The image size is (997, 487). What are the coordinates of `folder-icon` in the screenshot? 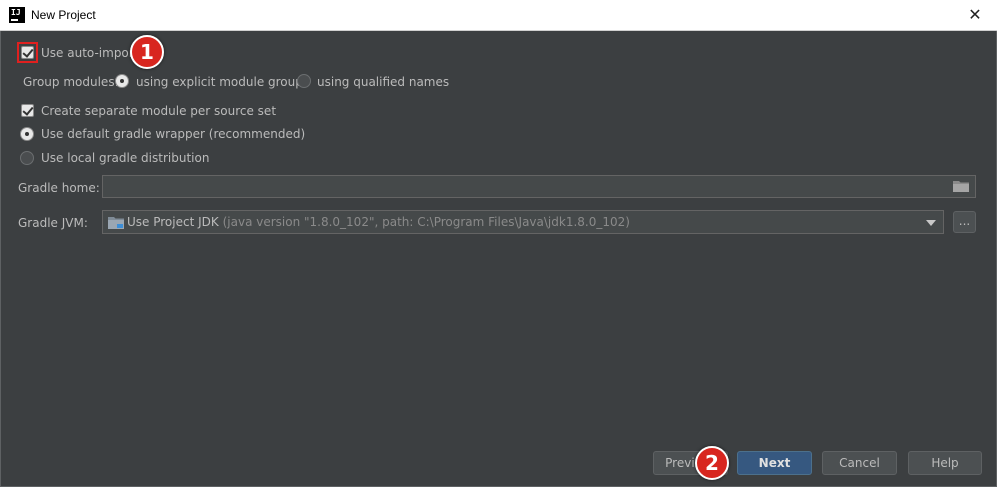 It's located at (961, 186).